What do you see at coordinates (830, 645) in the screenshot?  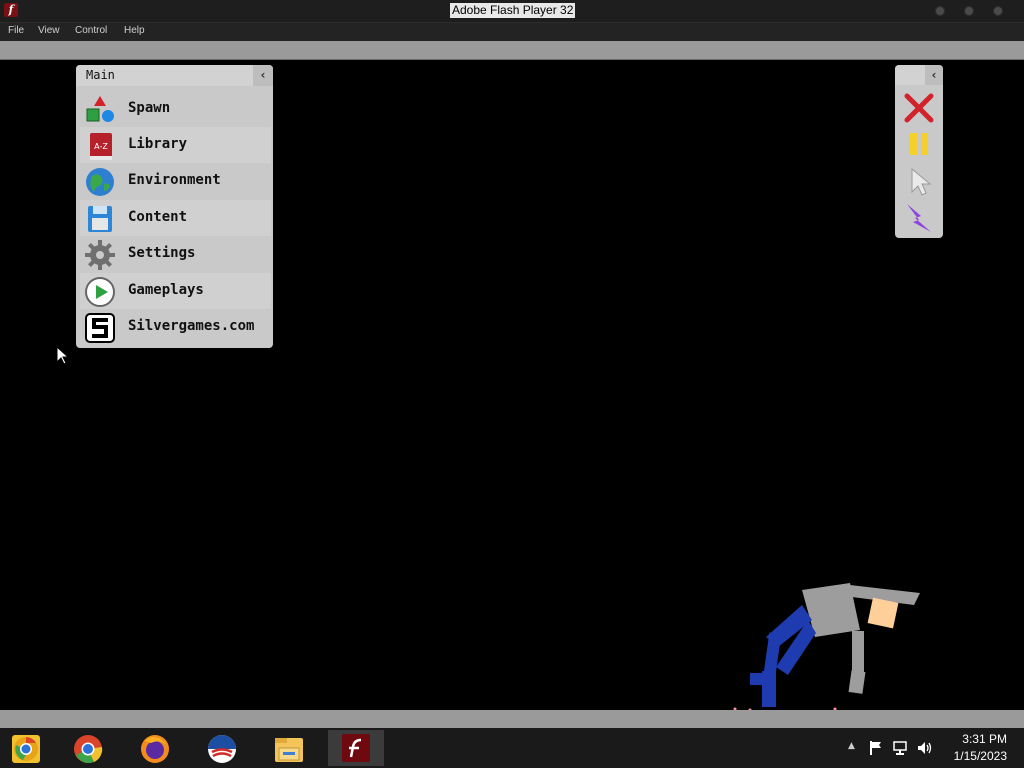 I see `ragdoll-character` at bounding box center [830, 645].